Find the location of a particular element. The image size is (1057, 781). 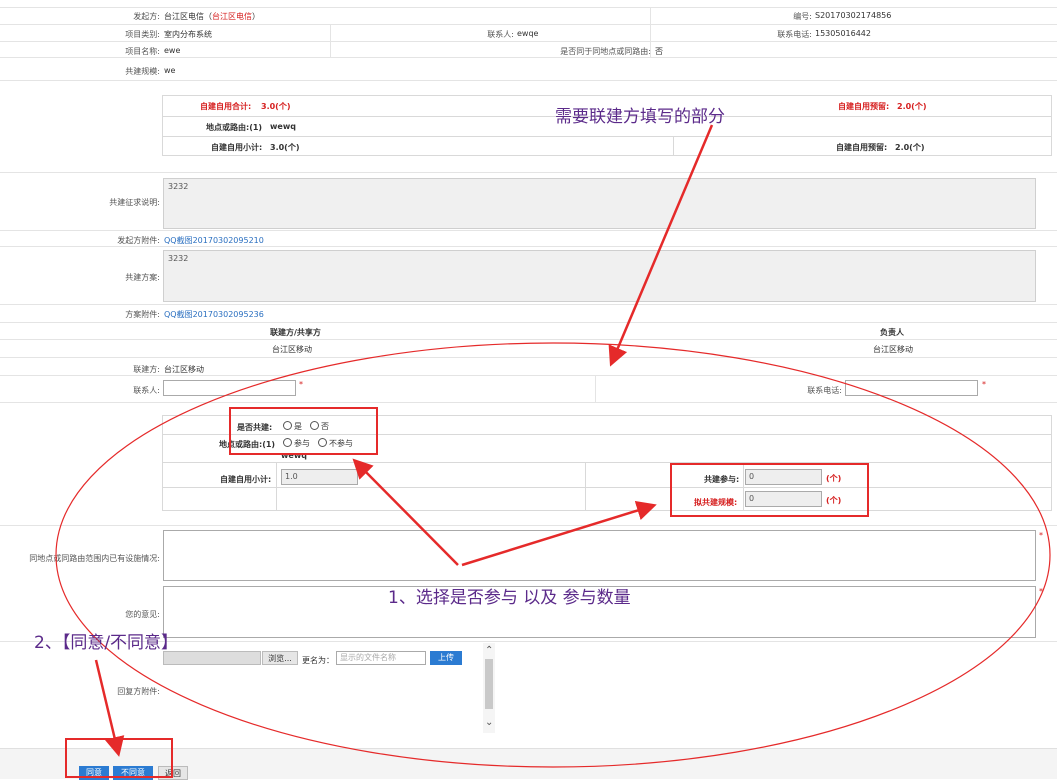

annotation-note1: 1、选择是否参与 以及 参与数量 is located at coordinates (509, 598).